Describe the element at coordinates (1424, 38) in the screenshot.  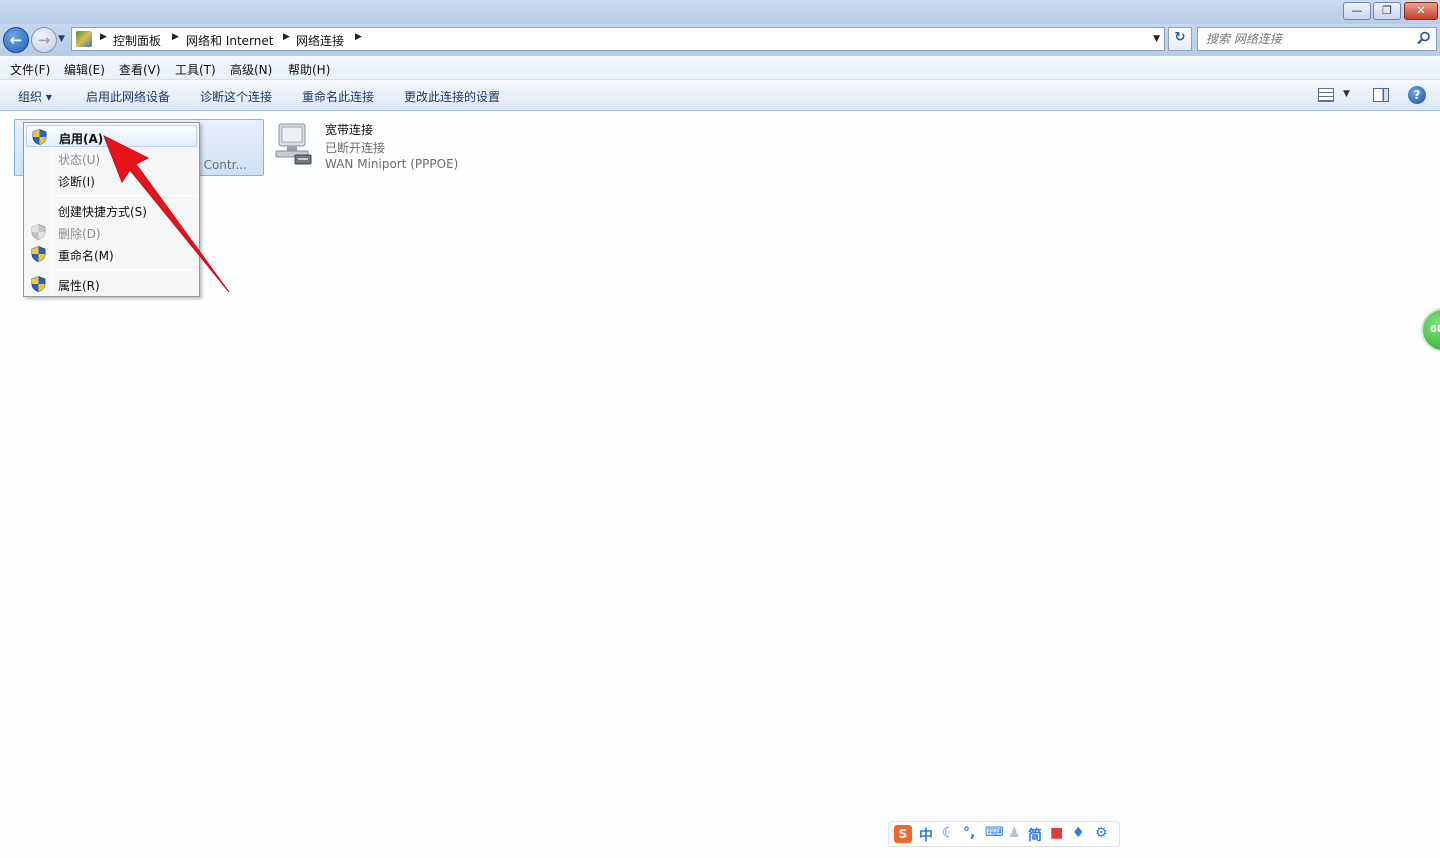
I see `search-icon` at that location.